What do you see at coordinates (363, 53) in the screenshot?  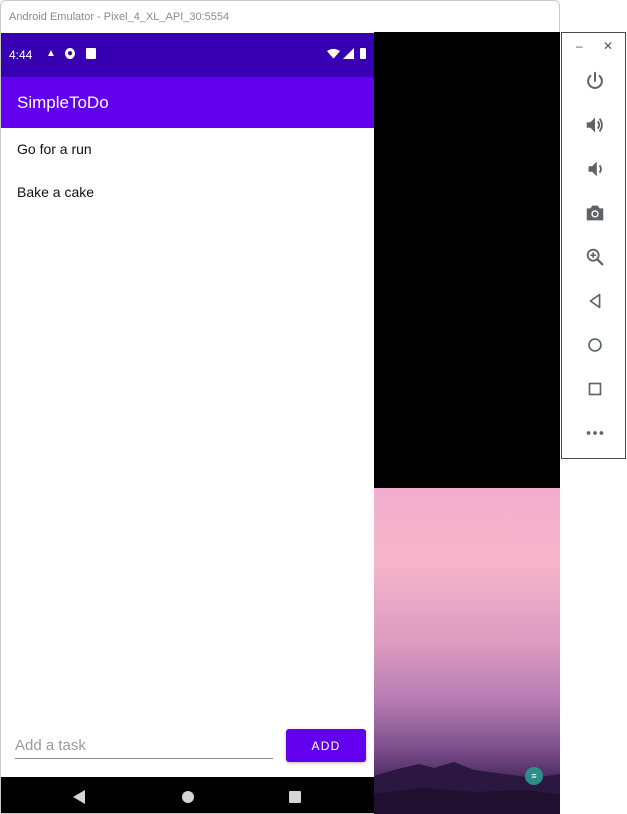 I see `battery-icon` at bounding box center [363, 53].